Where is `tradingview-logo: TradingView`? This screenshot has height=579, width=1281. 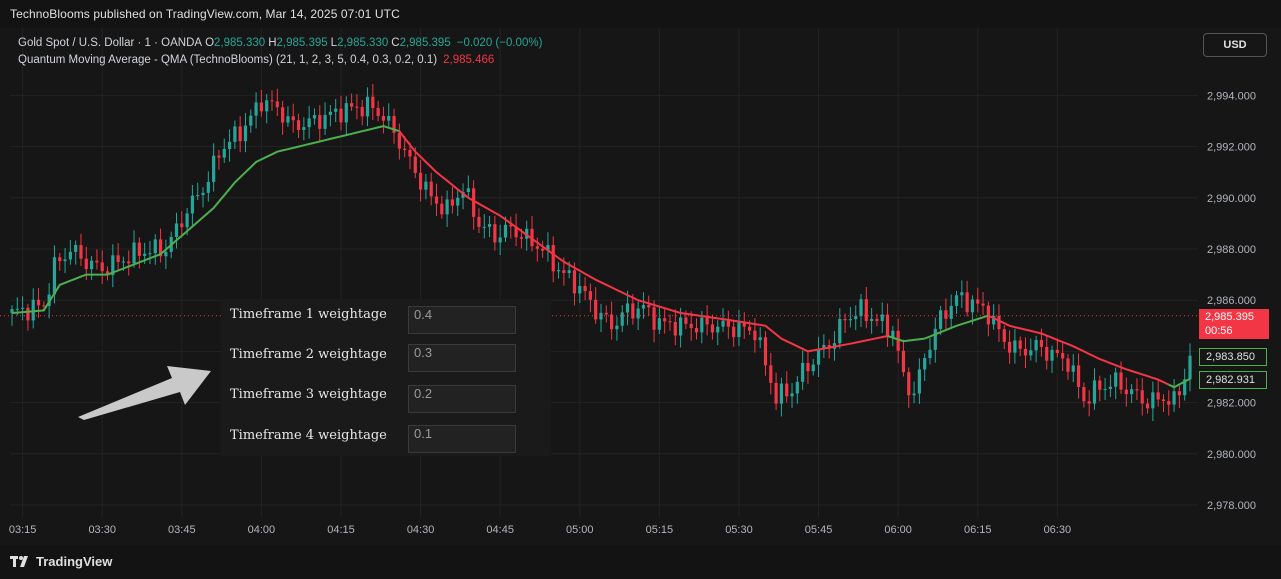
tradingview-logo: TradingView is located at coordinates (61, 561).